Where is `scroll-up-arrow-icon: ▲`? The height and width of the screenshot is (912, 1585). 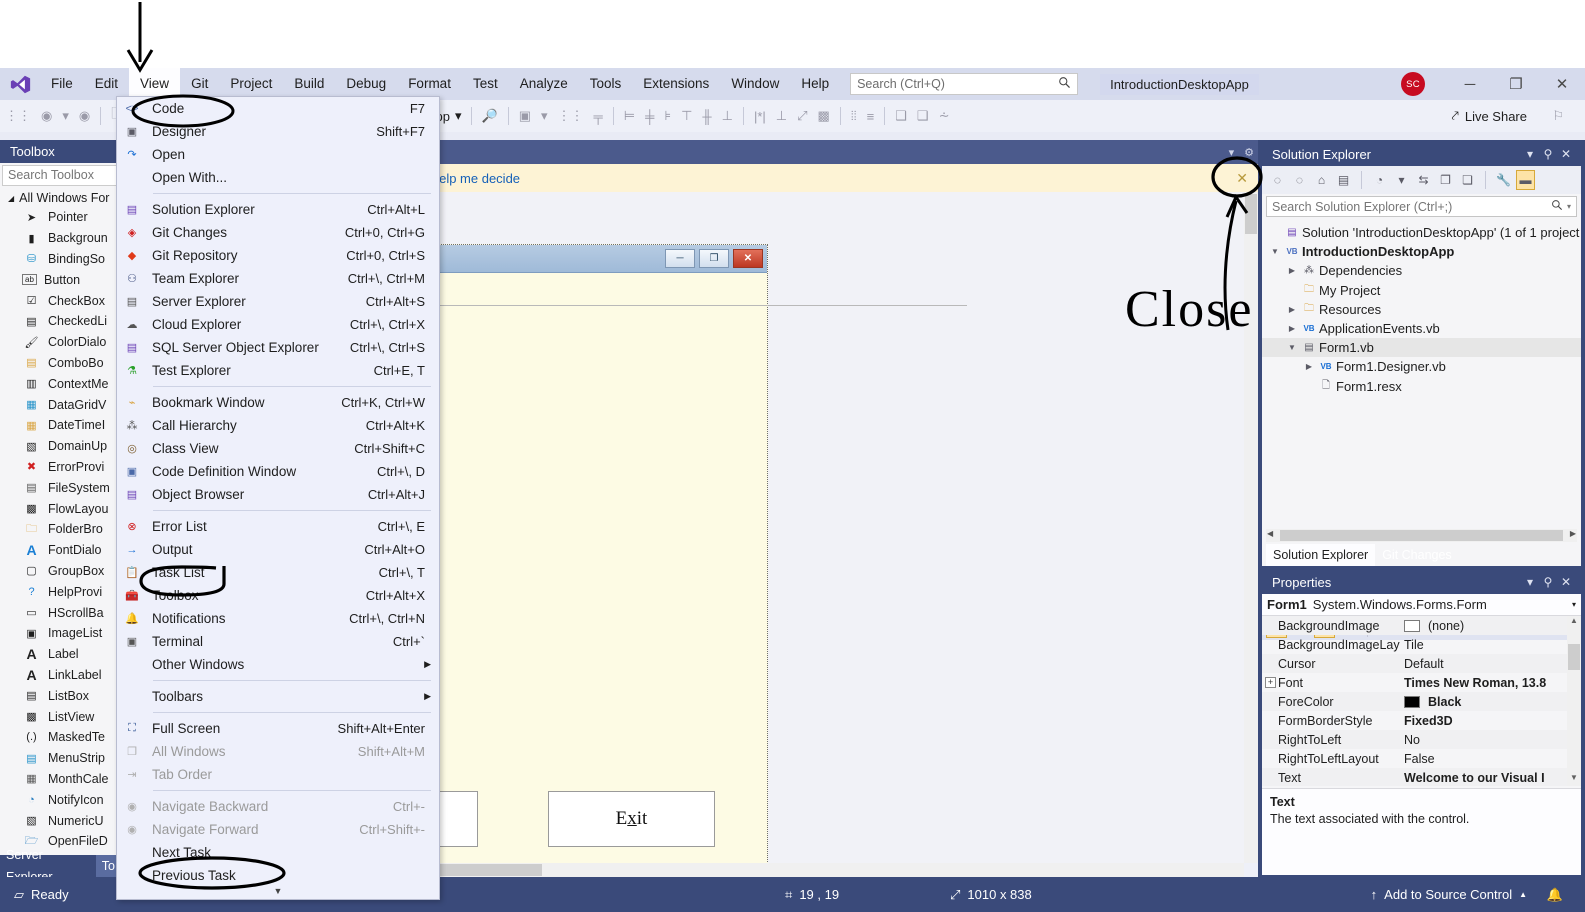 scroll-up-arrow-icon: ▲ is located at coordinates (1574, 622).